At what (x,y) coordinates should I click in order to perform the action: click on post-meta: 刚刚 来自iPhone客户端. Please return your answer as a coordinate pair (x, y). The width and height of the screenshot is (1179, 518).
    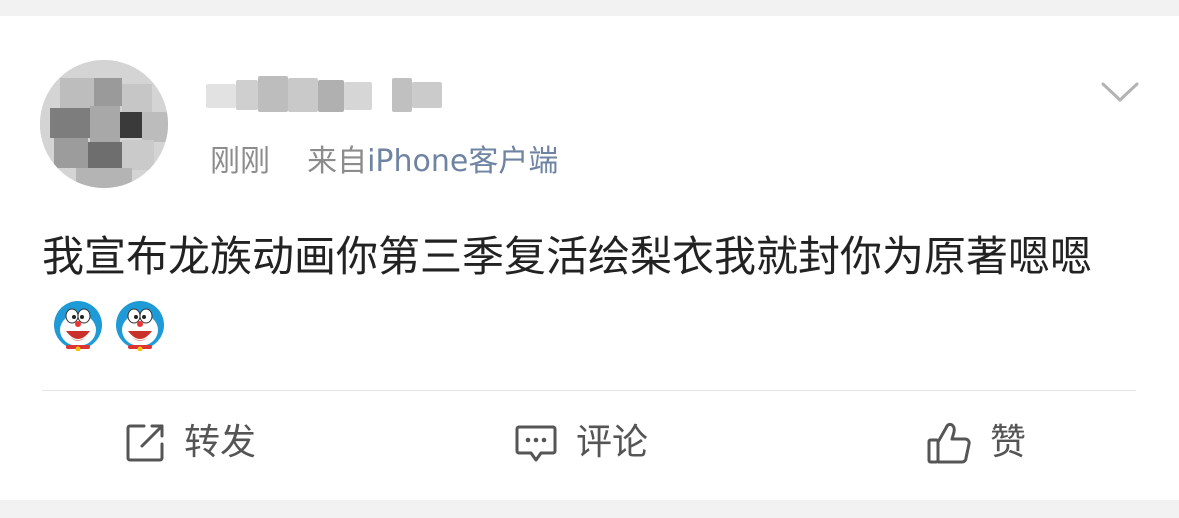
    Looking at the image, I should click on (384, 162).